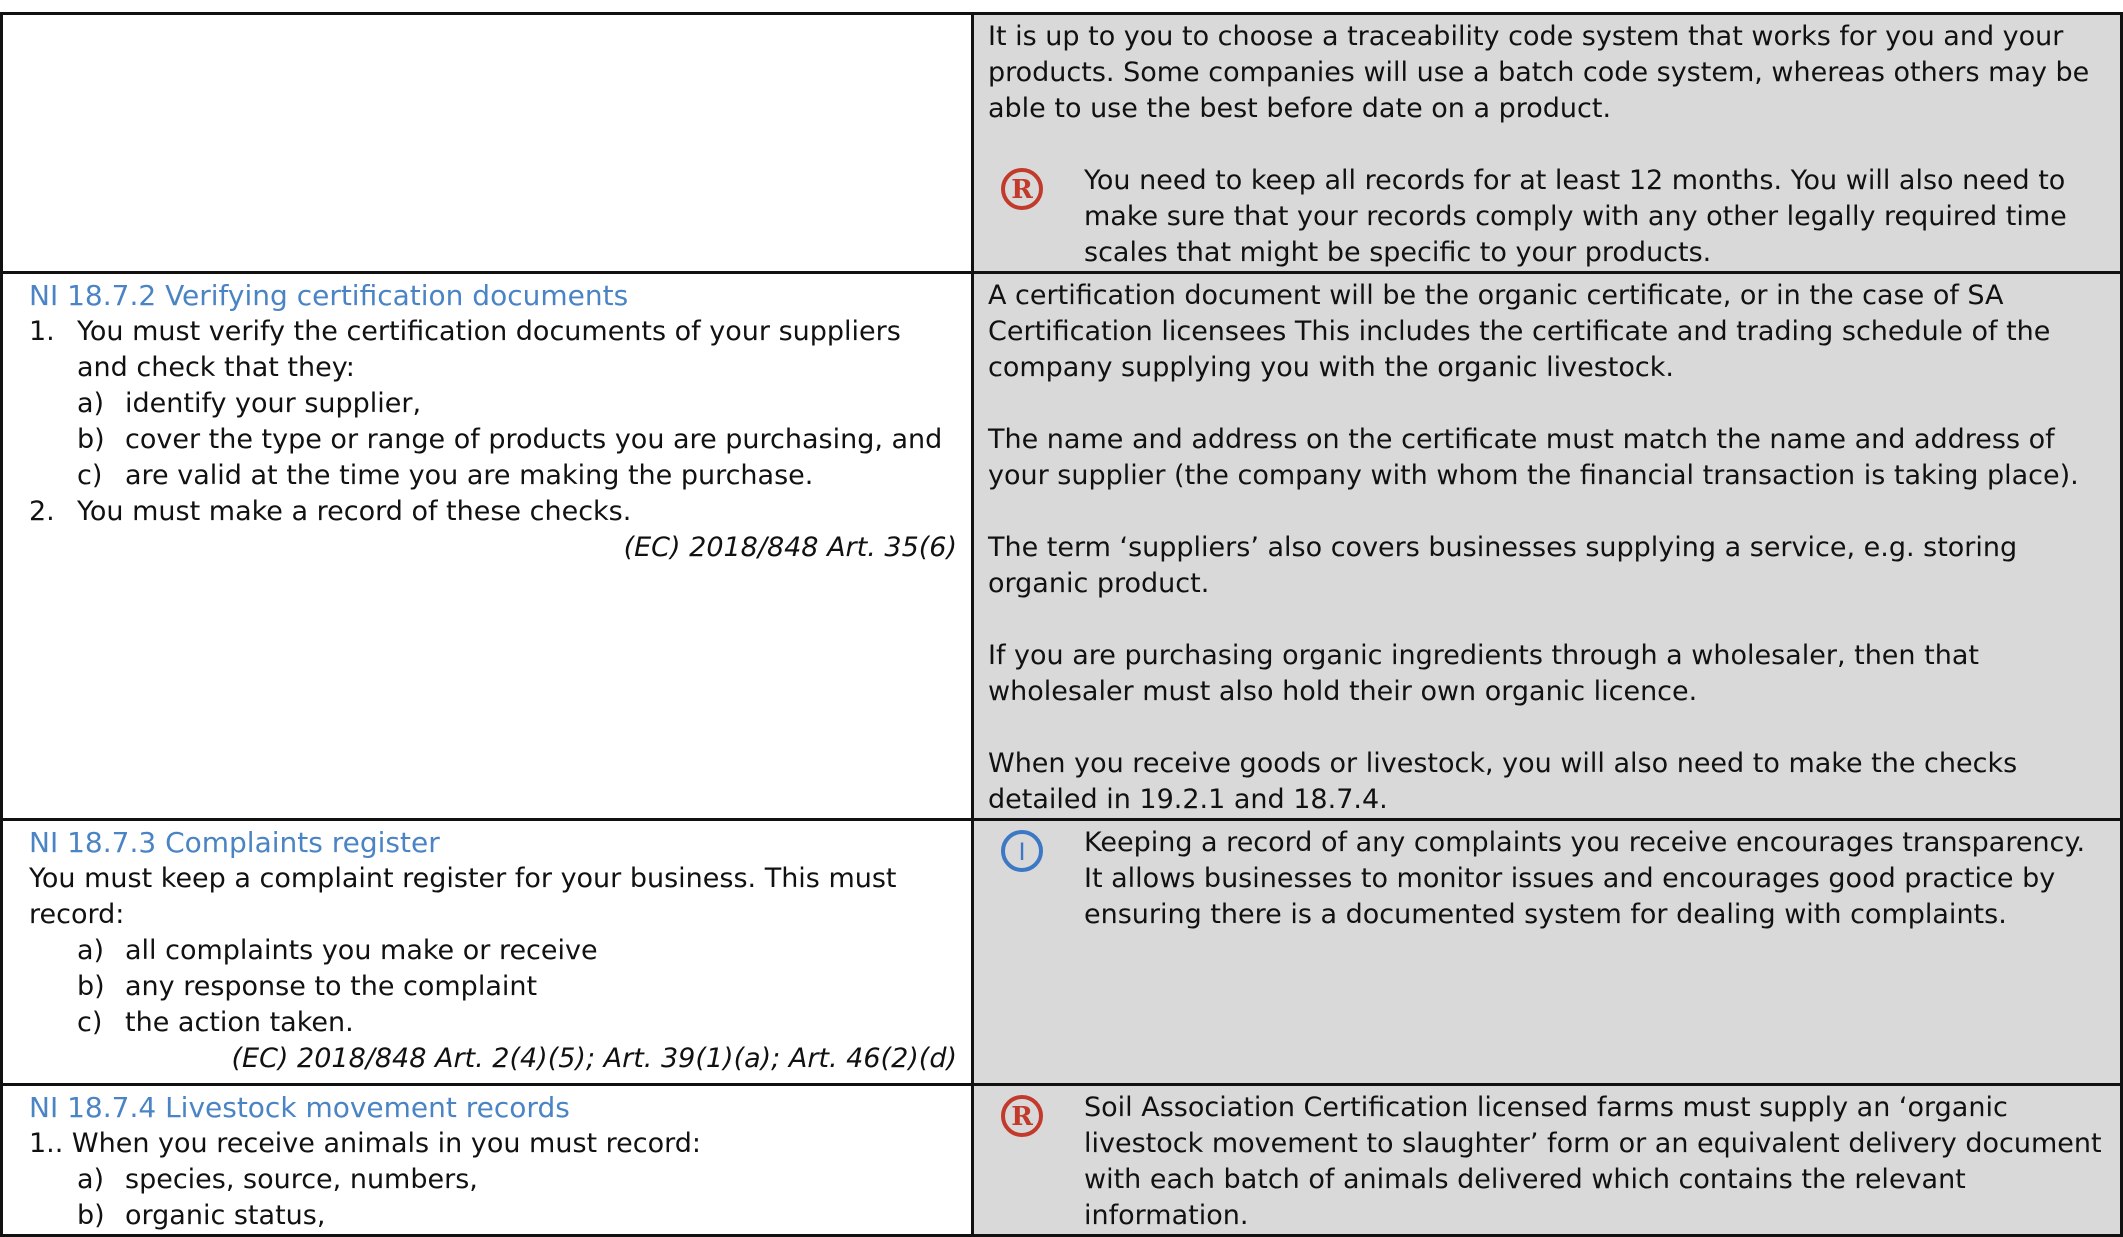  Describe the element at coordinates (354, 511) in the screenshot. I see `list-item-text: You must make a record of these checks.` at that location.